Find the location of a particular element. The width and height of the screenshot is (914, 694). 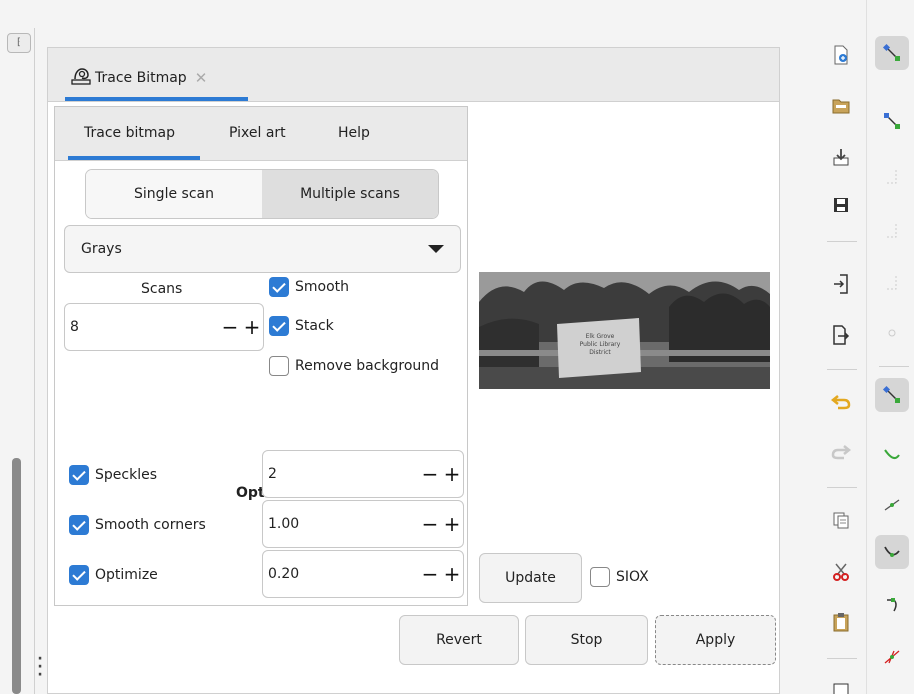

scans-increment-button: + is located at coordinates (252, 327).